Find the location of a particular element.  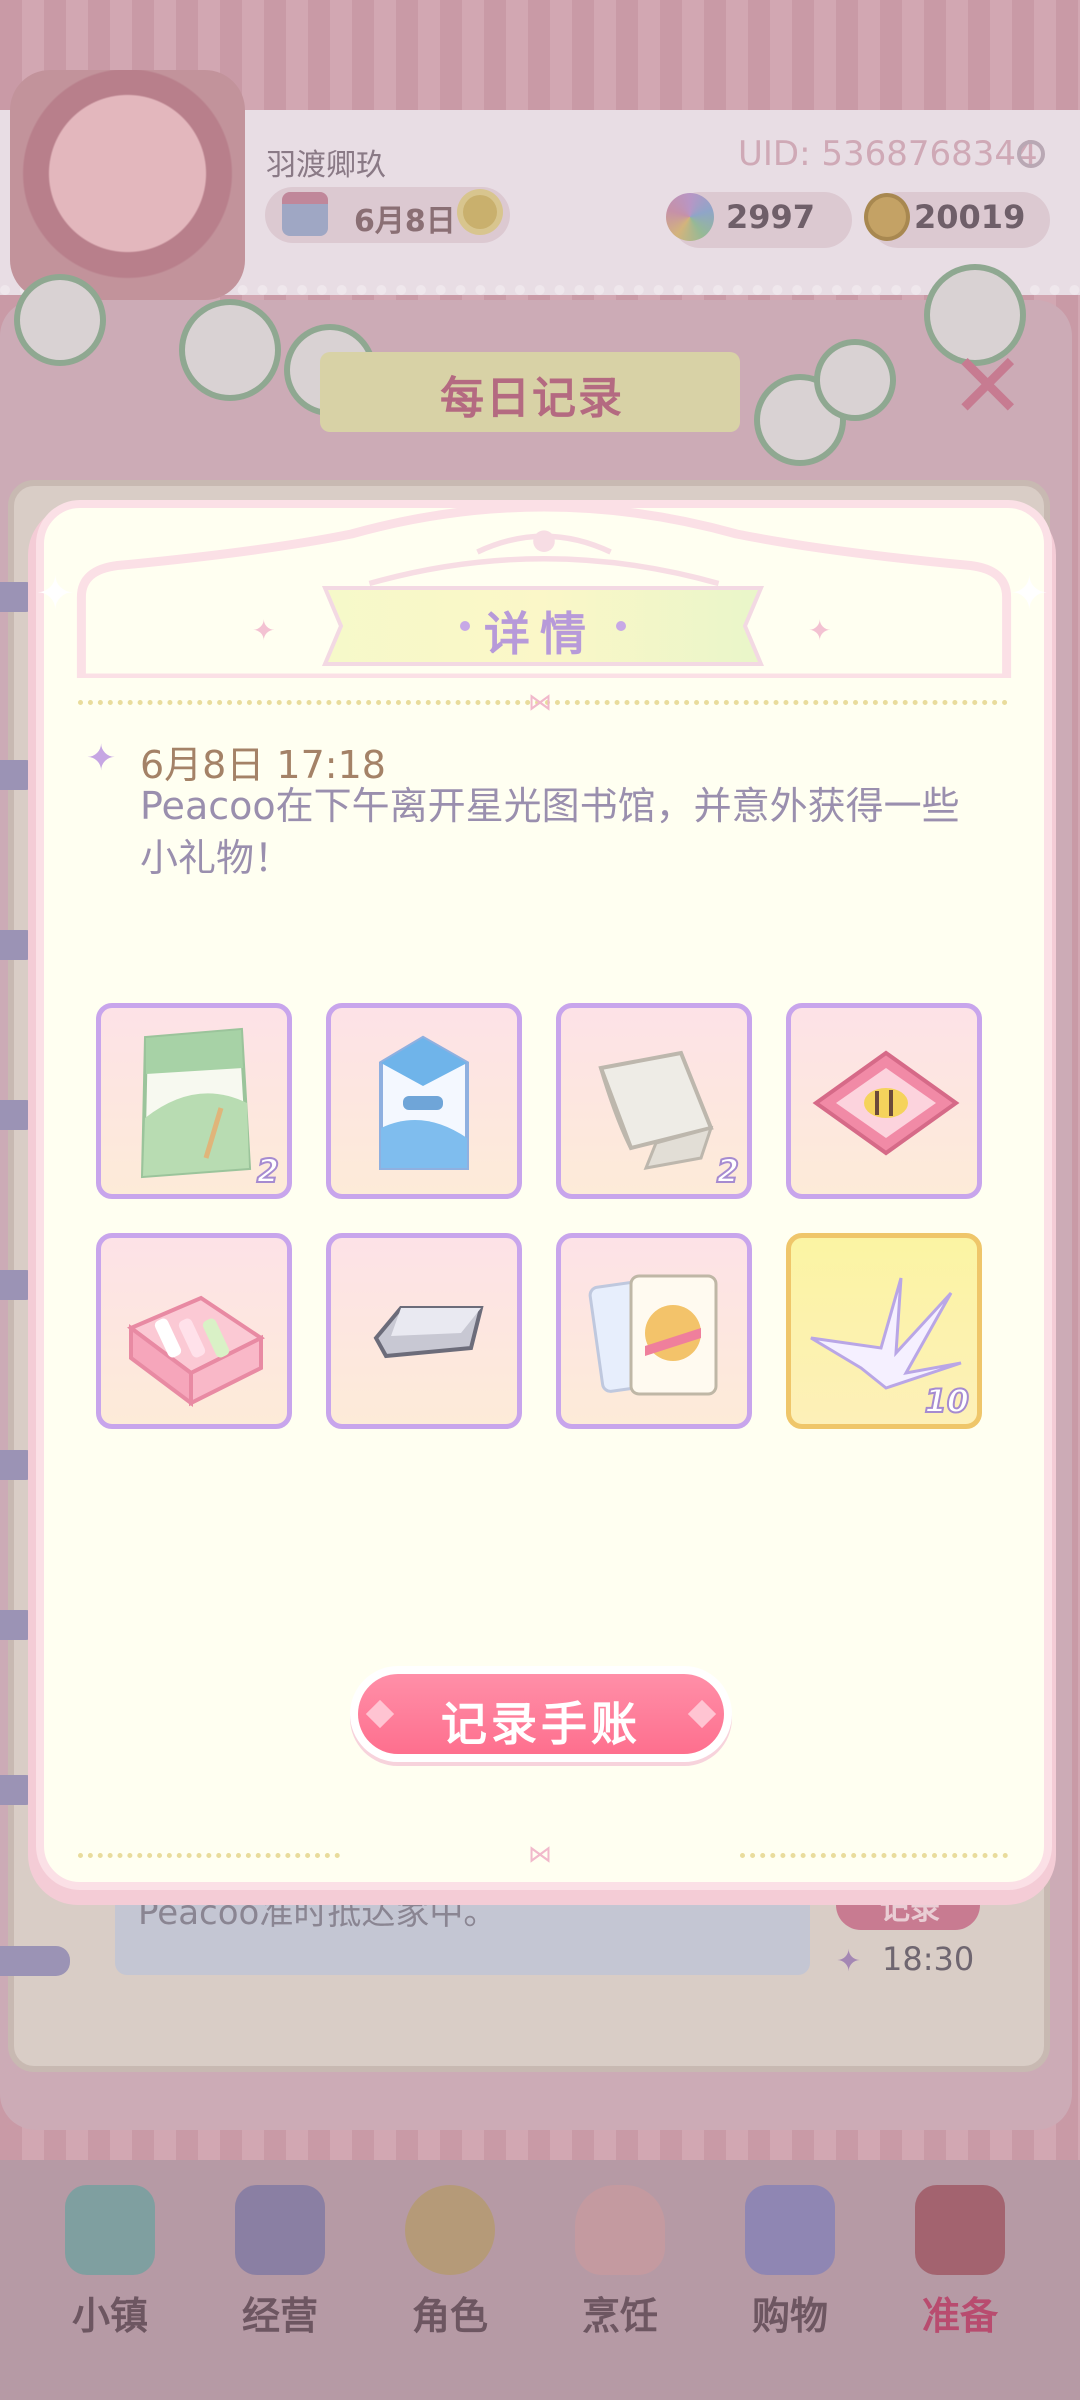

nav-item-shopping: 购物 is located at coordinates (790, 2275).